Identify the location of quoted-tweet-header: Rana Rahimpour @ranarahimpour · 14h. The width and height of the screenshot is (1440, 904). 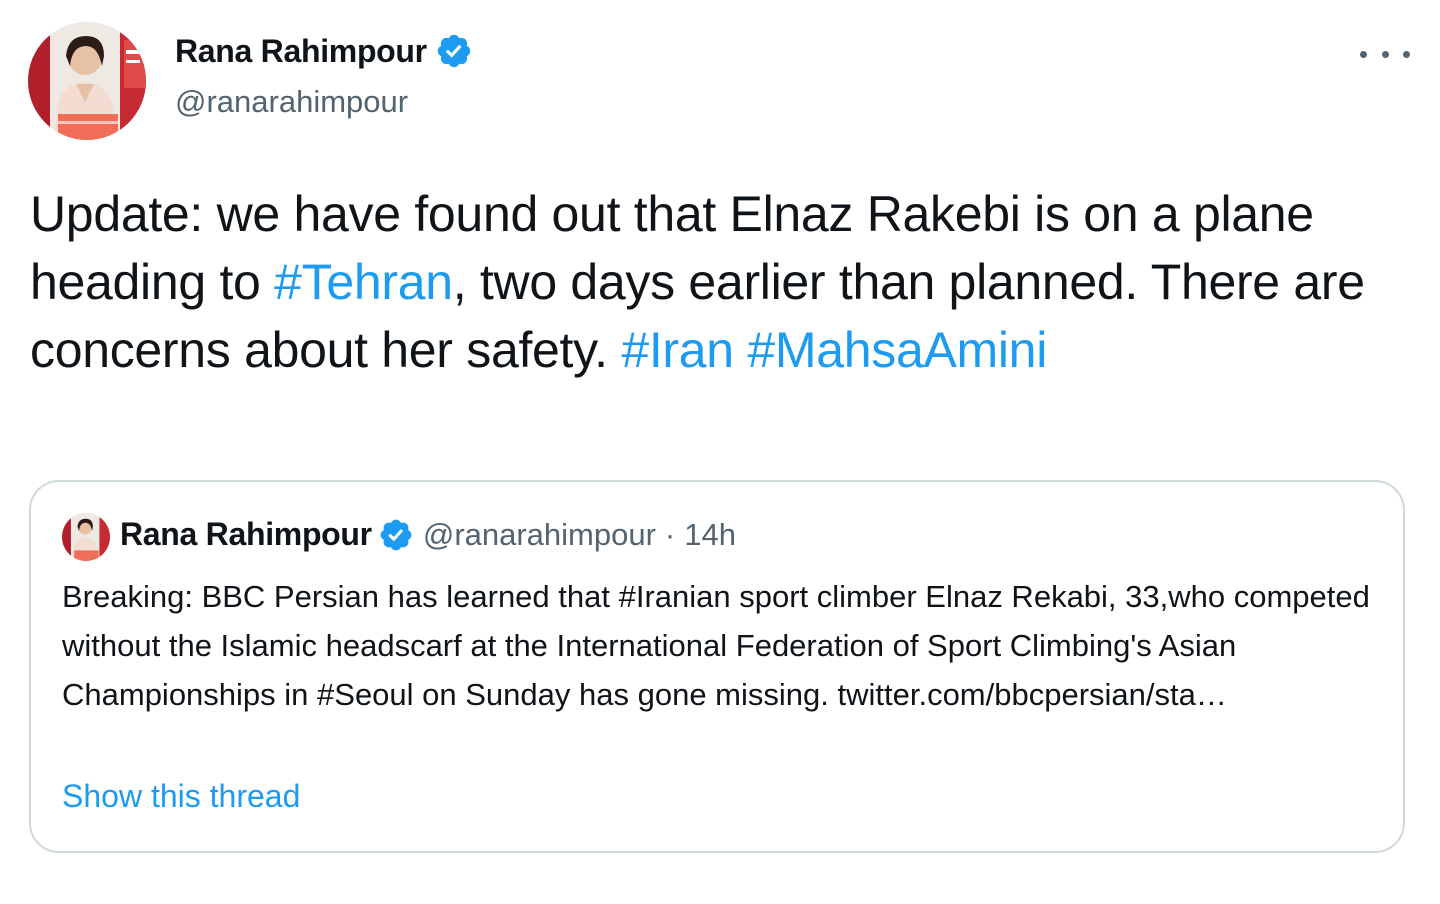
(428, 534).